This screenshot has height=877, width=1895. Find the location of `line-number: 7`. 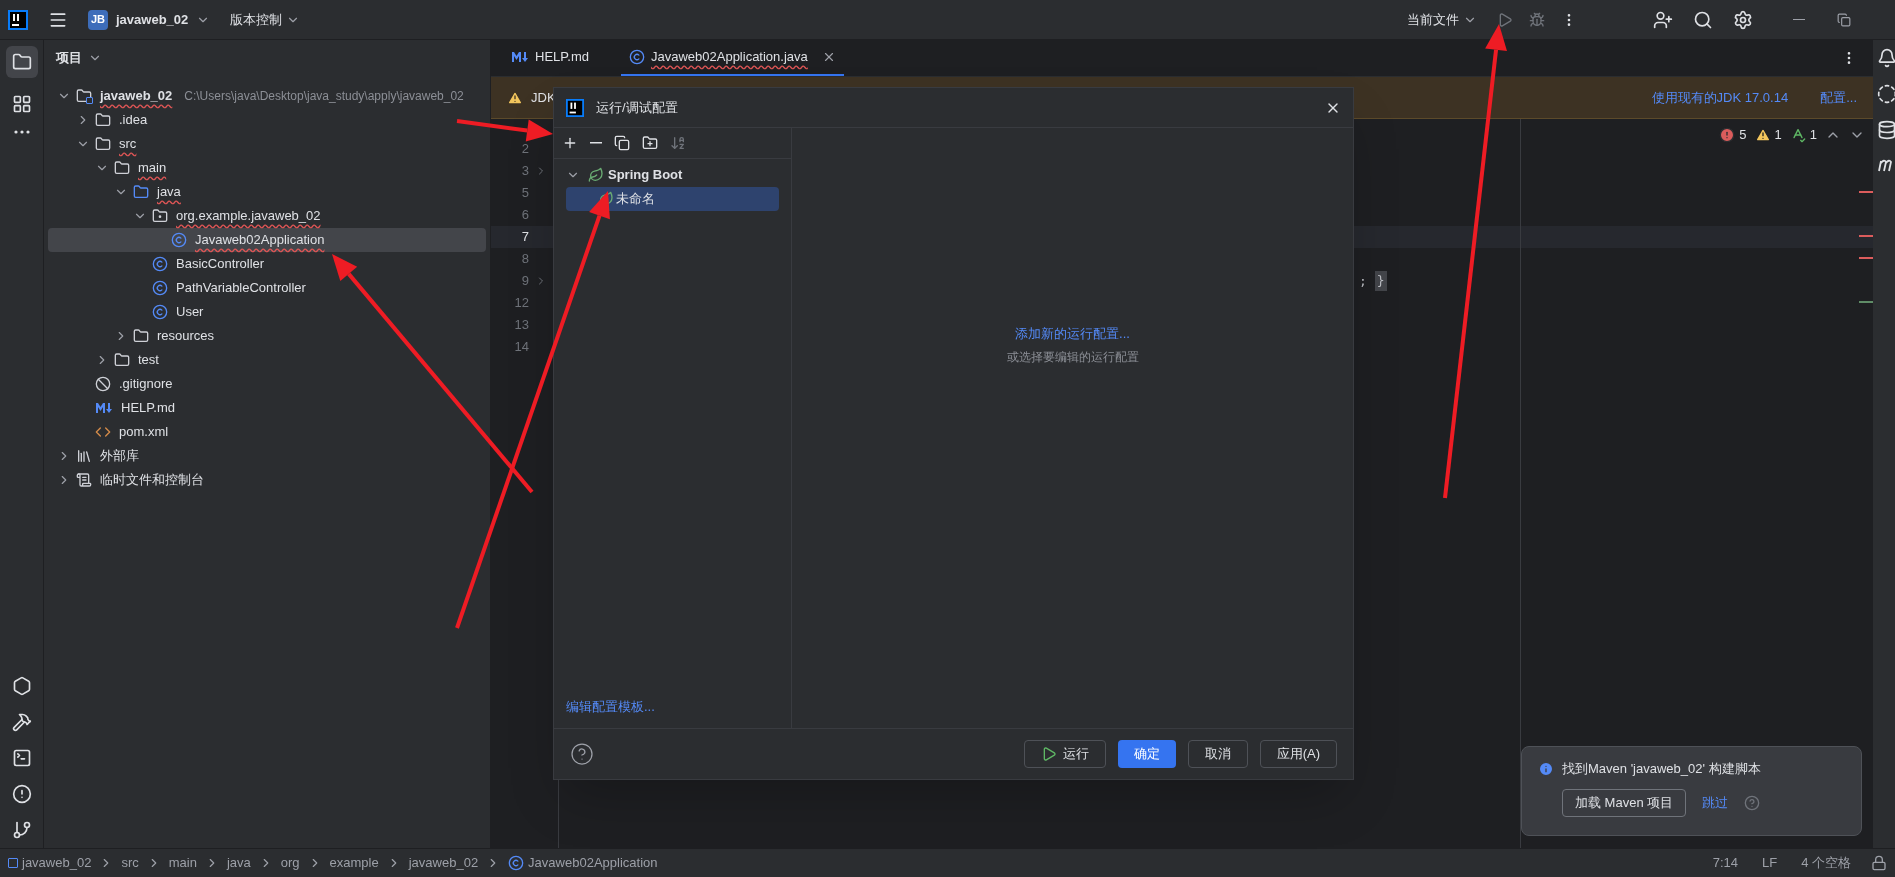

line-number: 7 is located at coordinates (524, 237).